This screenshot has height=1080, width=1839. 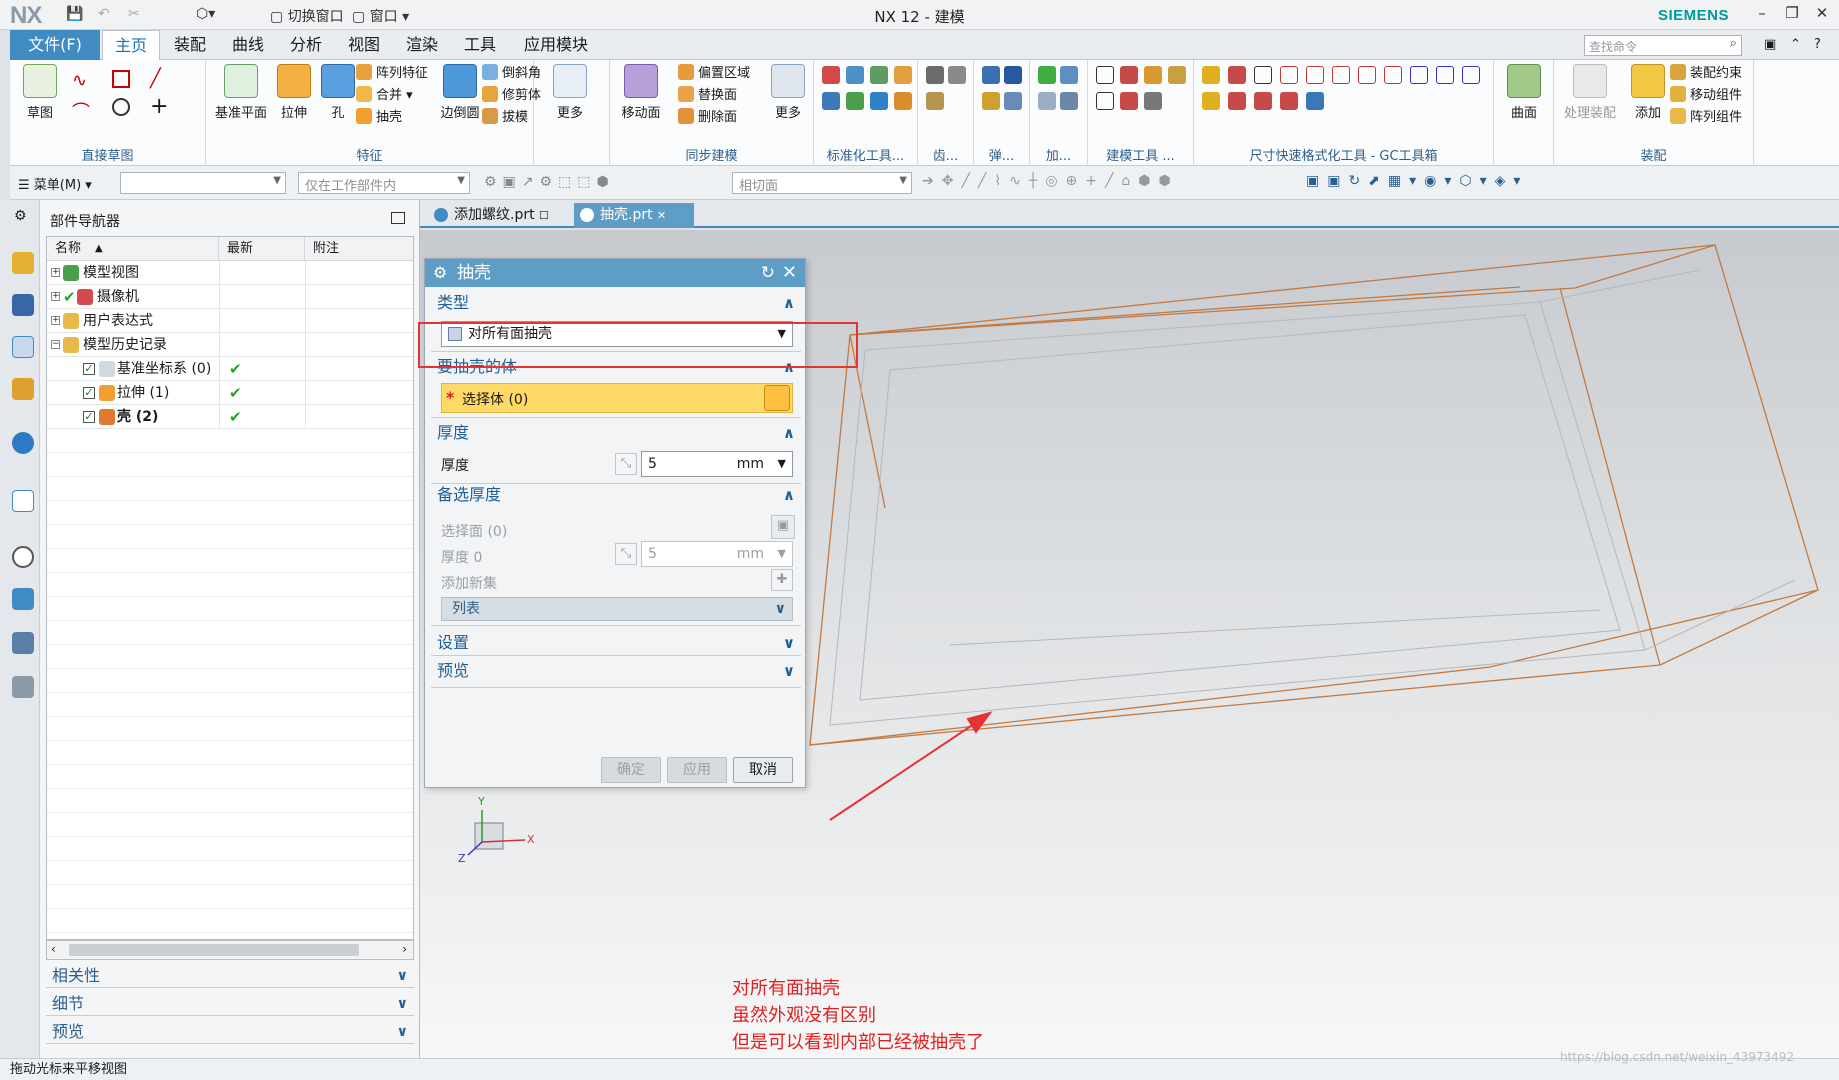 What do you see at coordinates (556, 45) in the screenshot?
I see `tab-applications: 应用模块` at bounding box center [556, 45].